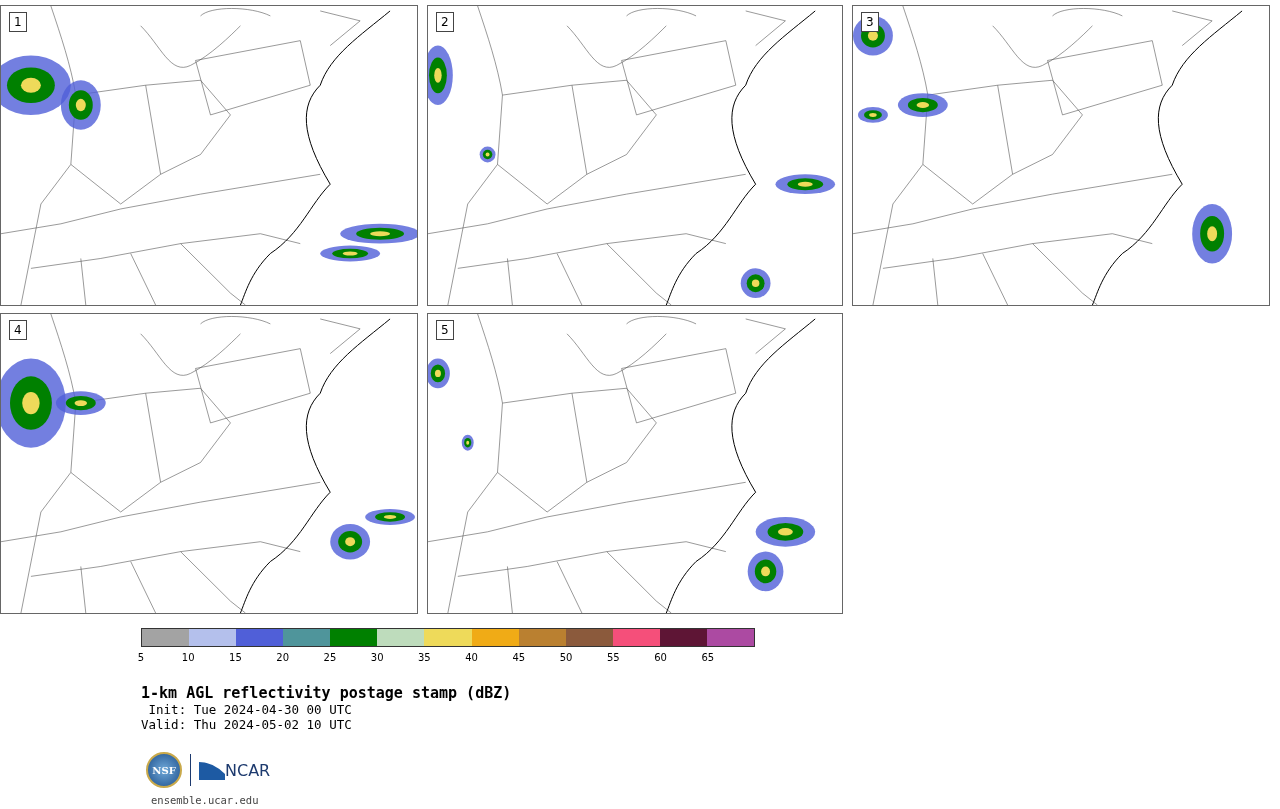 The height and width of the screenshot is (809, 1280). Describe the element at coordinates (188, 657) in the screenshot. I see `tick-label: 10` at that location.